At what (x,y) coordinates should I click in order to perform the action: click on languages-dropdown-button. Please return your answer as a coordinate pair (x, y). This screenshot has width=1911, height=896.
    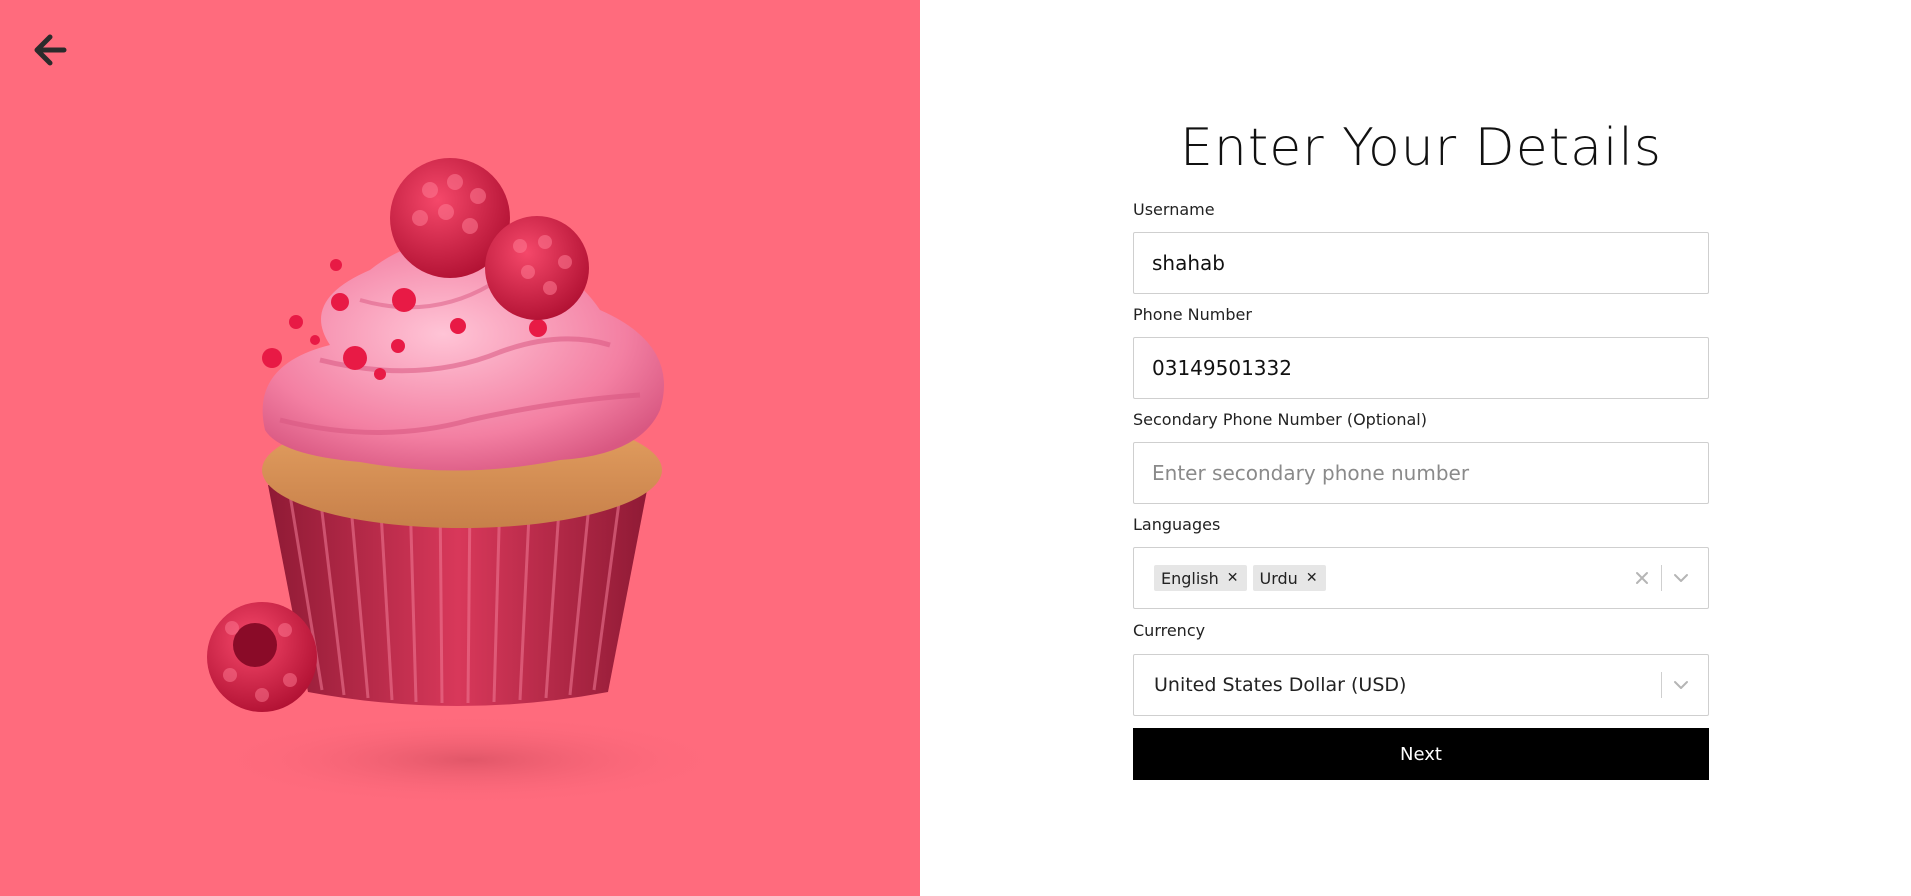
    Looking at the image, I should click on (1681, 578).